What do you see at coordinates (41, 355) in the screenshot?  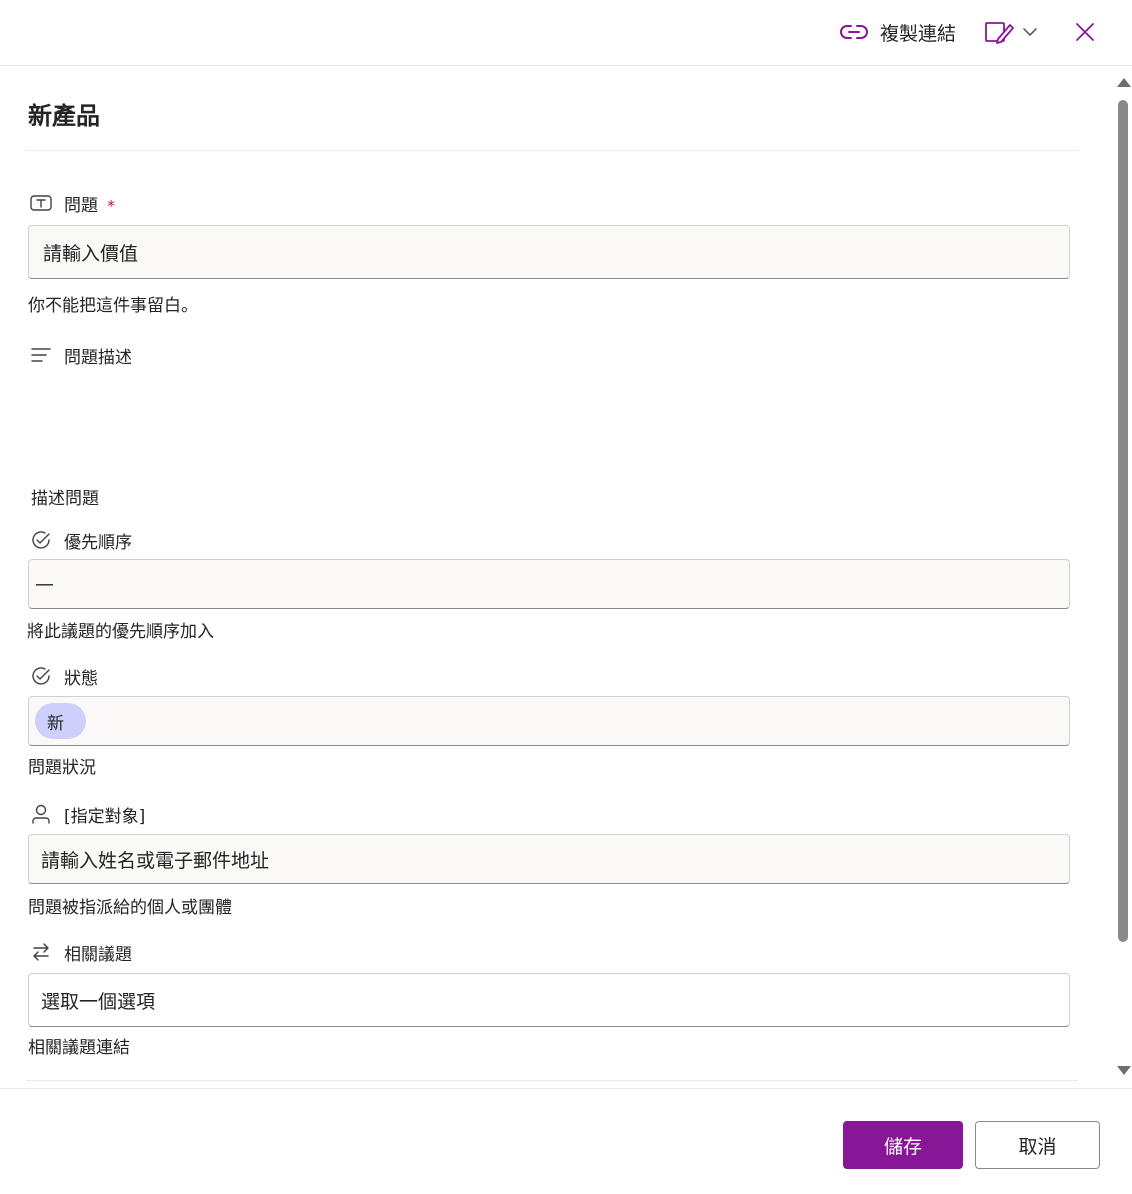 I see `multiline-text-icon` at bounding box center [41, 355].